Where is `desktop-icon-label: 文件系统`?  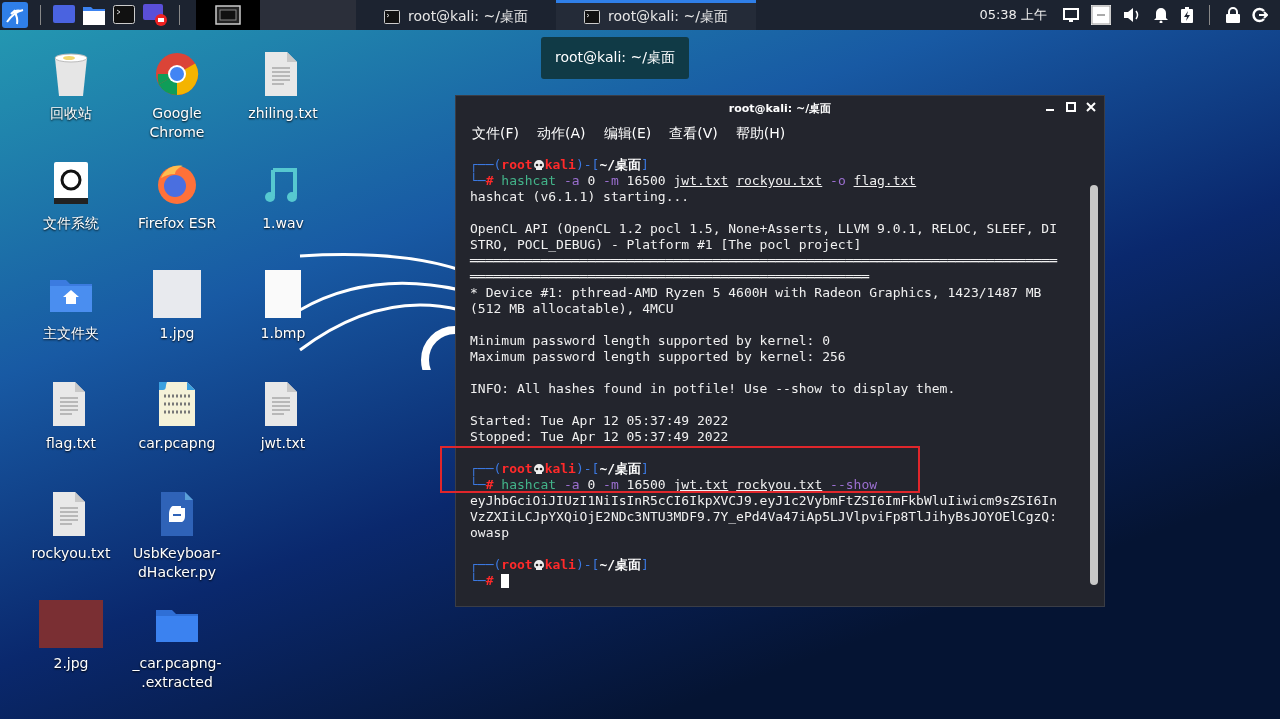
desktop-icon-label: 文件系统 is located at coordinates (71, 223).